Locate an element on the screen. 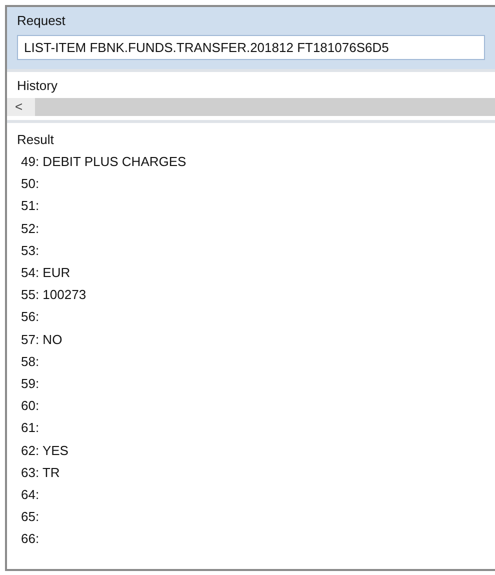  result-line: 65: is located at coordinates (30, 517).